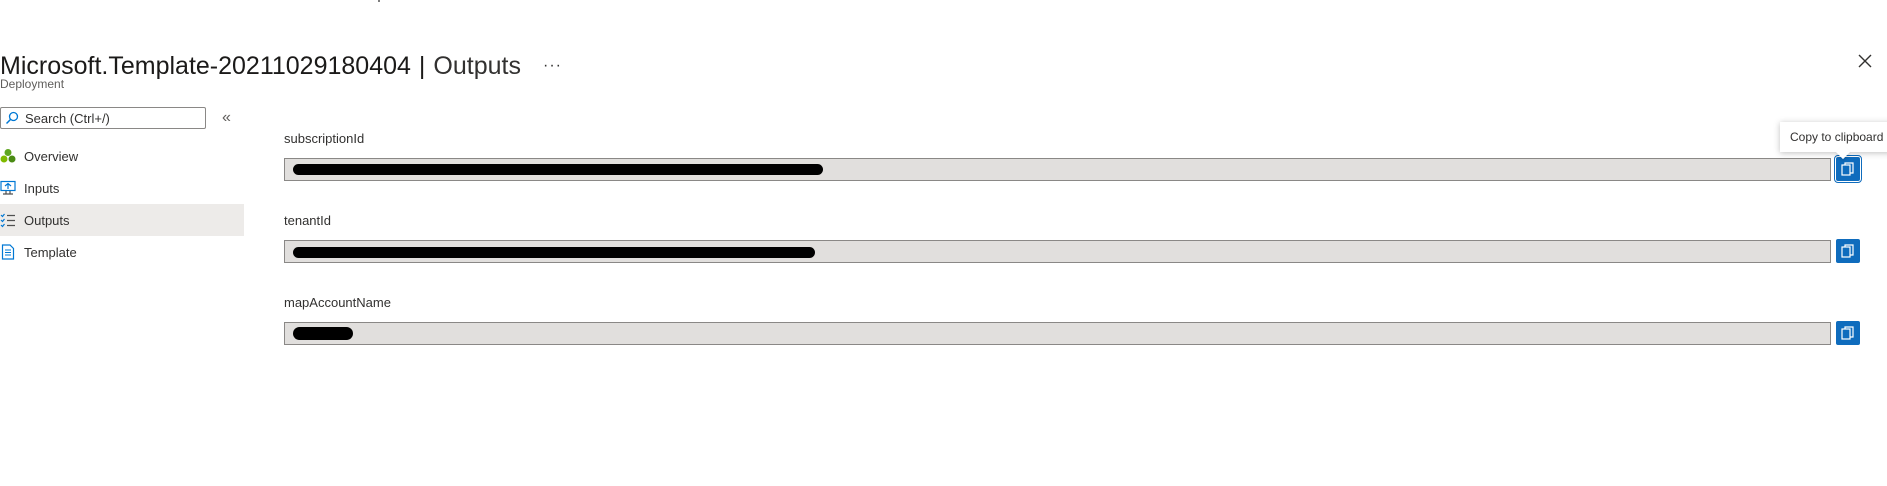 The height and width of the screenshot is (486, 1887). What do you see at coordinates (1057, 251) in the screenshot?
I see `output-field-tenant-id` at bounding box center [1057, 251].